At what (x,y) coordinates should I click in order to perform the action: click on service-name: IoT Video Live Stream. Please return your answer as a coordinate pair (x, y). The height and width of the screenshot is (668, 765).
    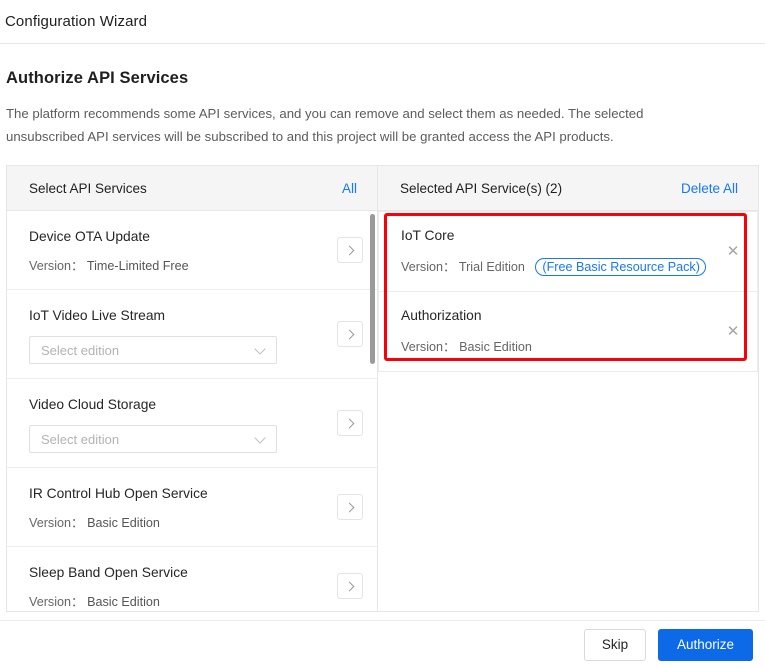
    Looking at the image, I should click on (97, 315).